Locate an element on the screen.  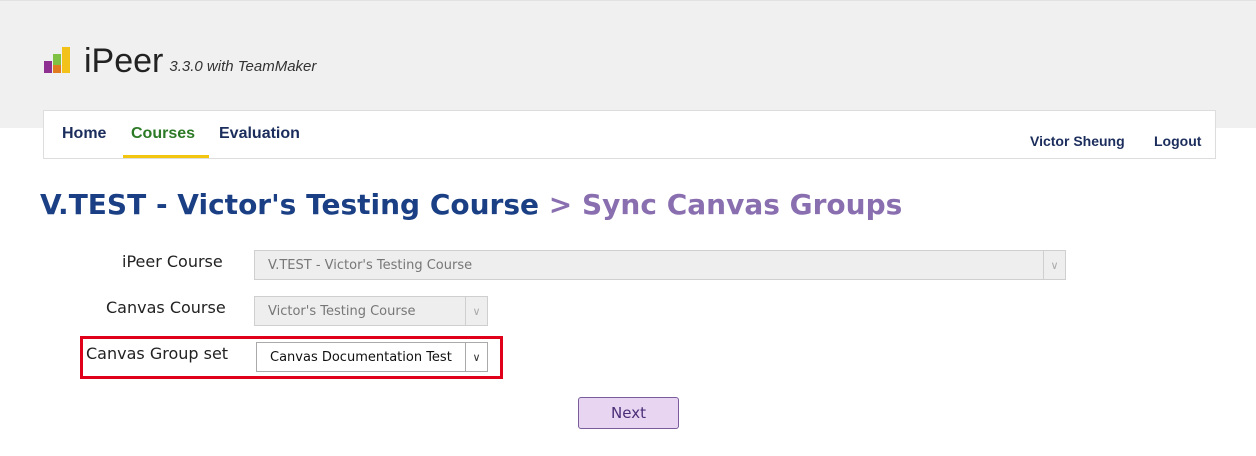
app-logo: iPeer 3.3.0 with TeamMaker is located at coordinates (180, 61).